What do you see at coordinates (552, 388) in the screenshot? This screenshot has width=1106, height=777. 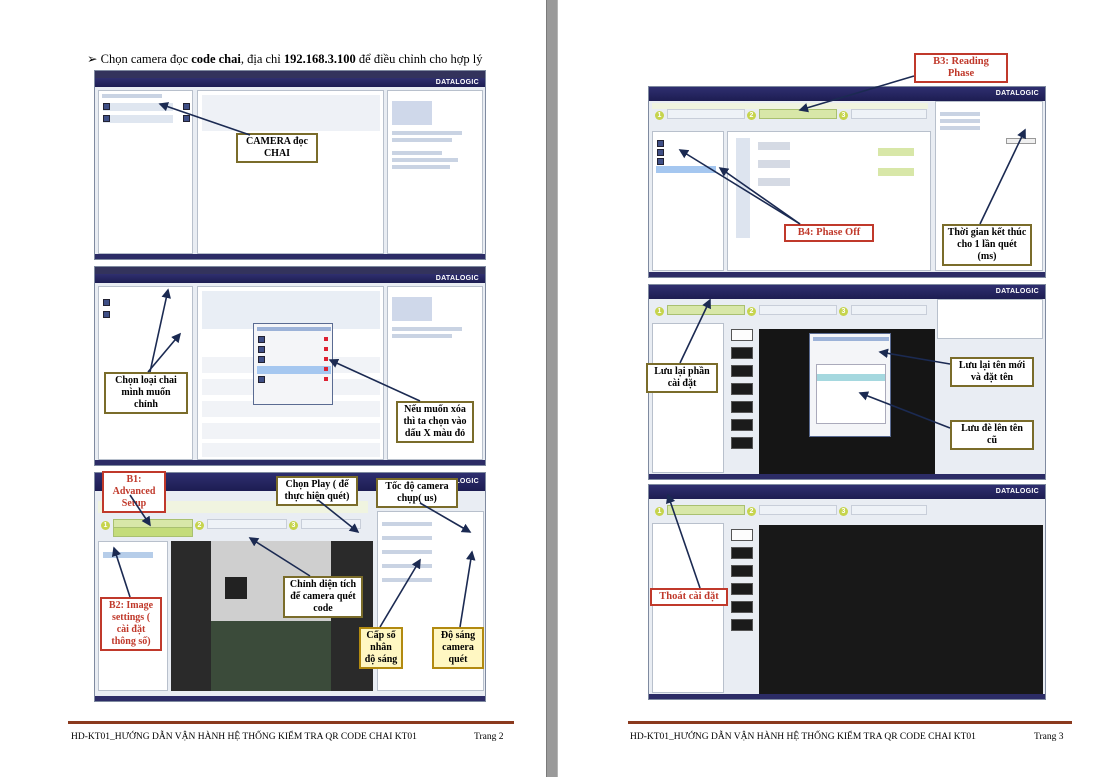 I see `page-divider` at bounding box center [552, 388].